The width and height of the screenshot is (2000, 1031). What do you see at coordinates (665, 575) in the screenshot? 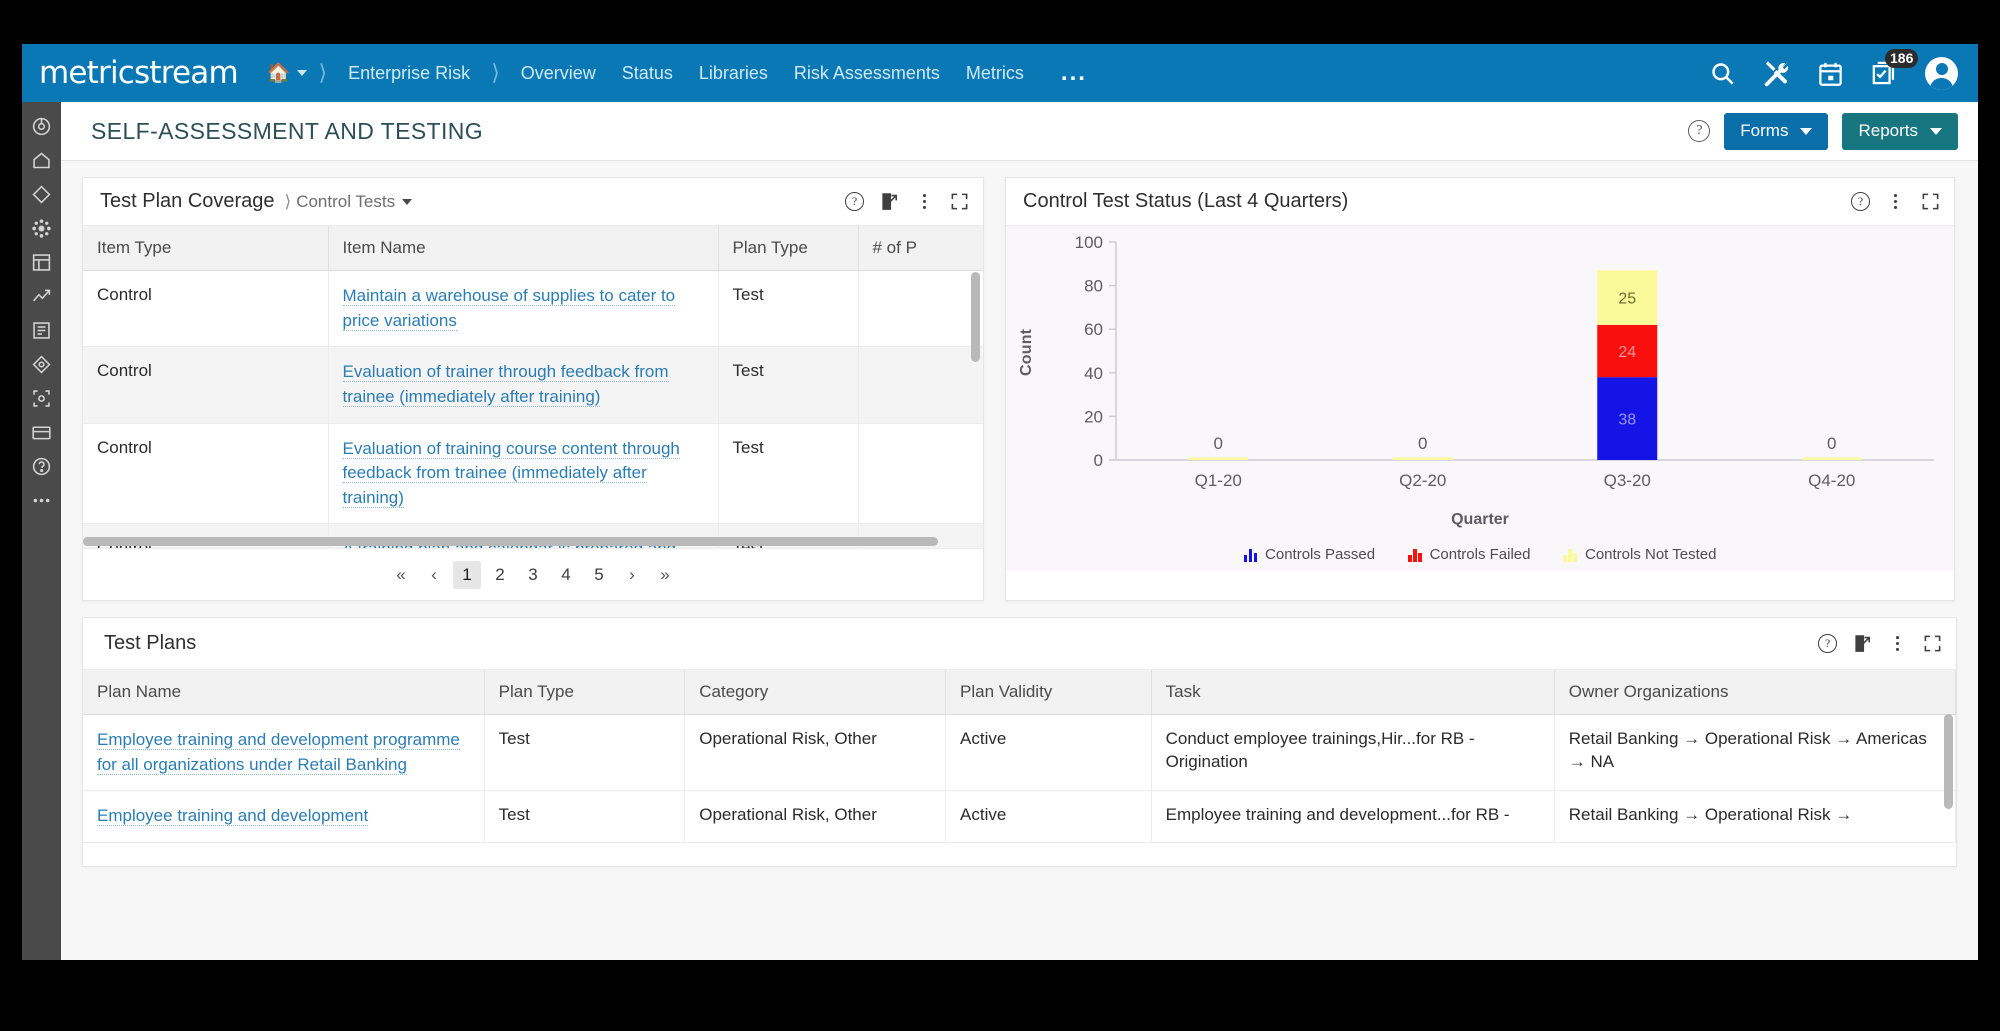
I see `pagination-last: »` at bounding box center [665, 575].